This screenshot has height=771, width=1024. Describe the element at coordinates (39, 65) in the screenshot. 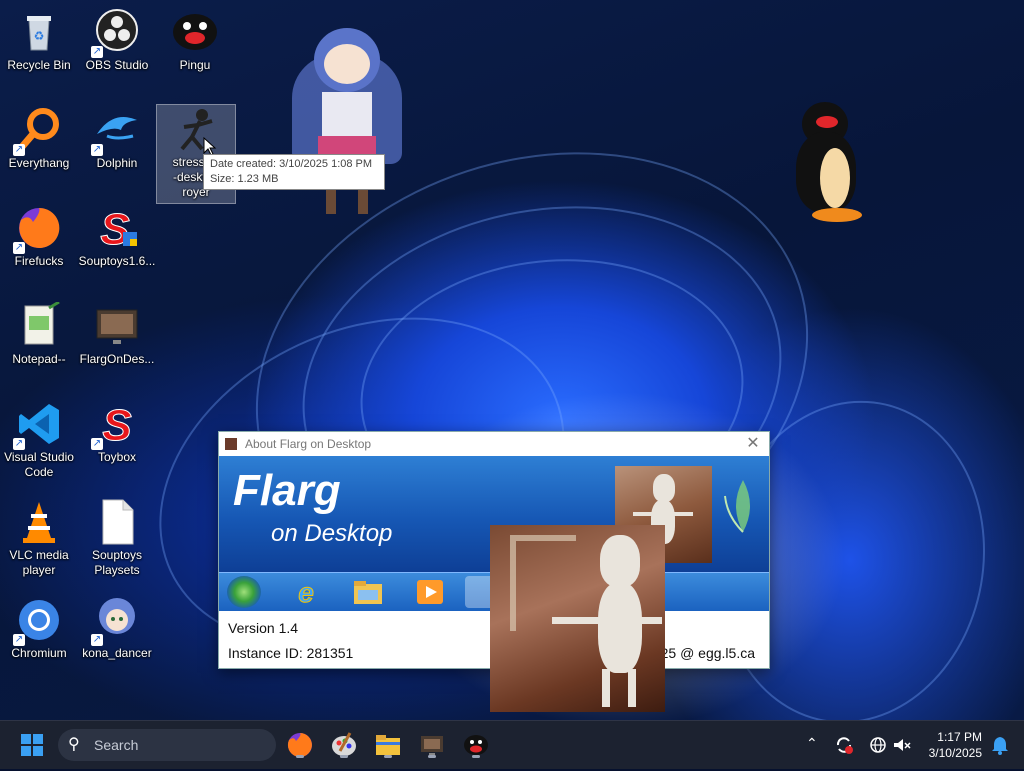

I see `desktop-icon-label: Recycle Bin` at that location.